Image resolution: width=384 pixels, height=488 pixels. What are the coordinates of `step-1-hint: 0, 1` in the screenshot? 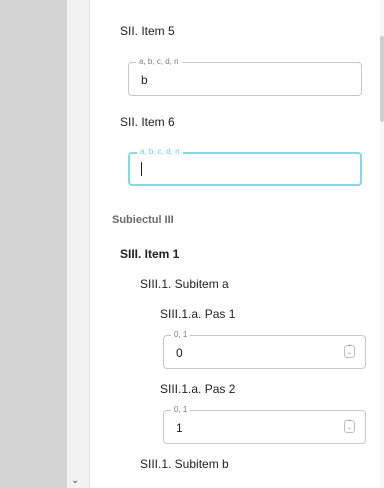 It's located at (181, 335).